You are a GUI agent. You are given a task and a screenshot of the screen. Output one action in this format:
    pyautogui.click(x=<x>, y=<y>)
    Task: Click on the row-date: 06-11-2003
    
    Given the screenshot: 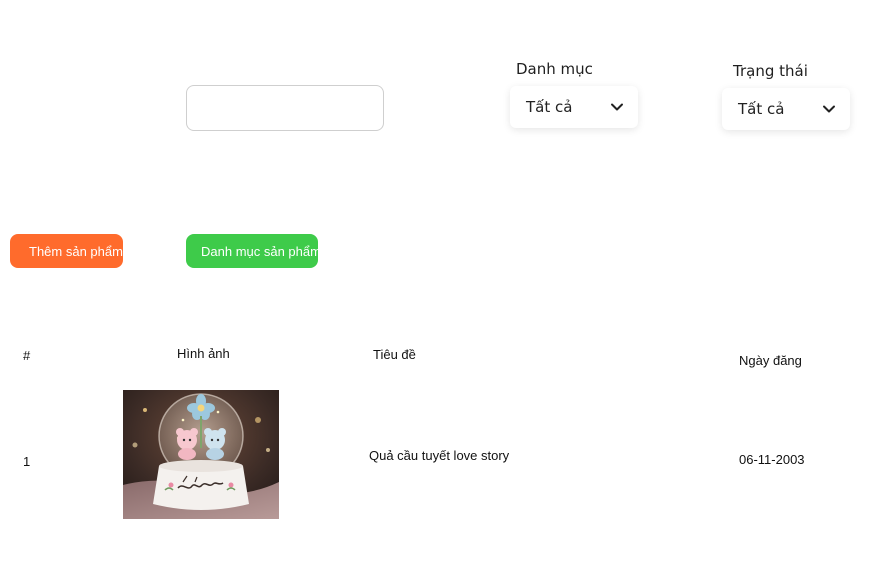 What is the action you would take?
    pyautogui.click(x=772, y=459)
    